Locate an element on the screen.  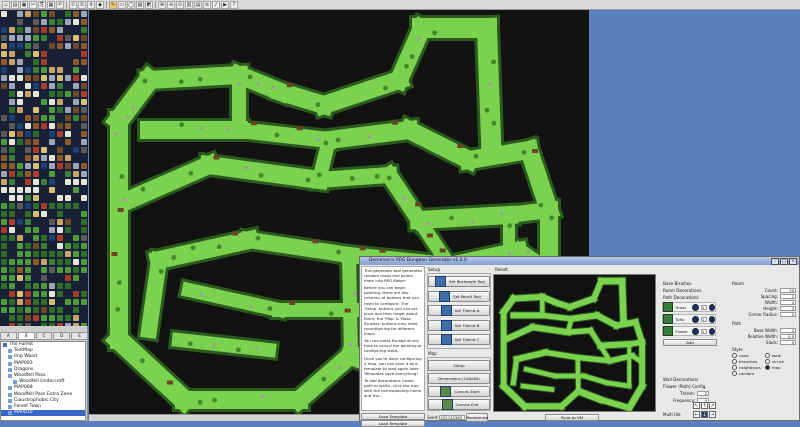
load-template-button: Load Template is located at coordinates (393, 423).